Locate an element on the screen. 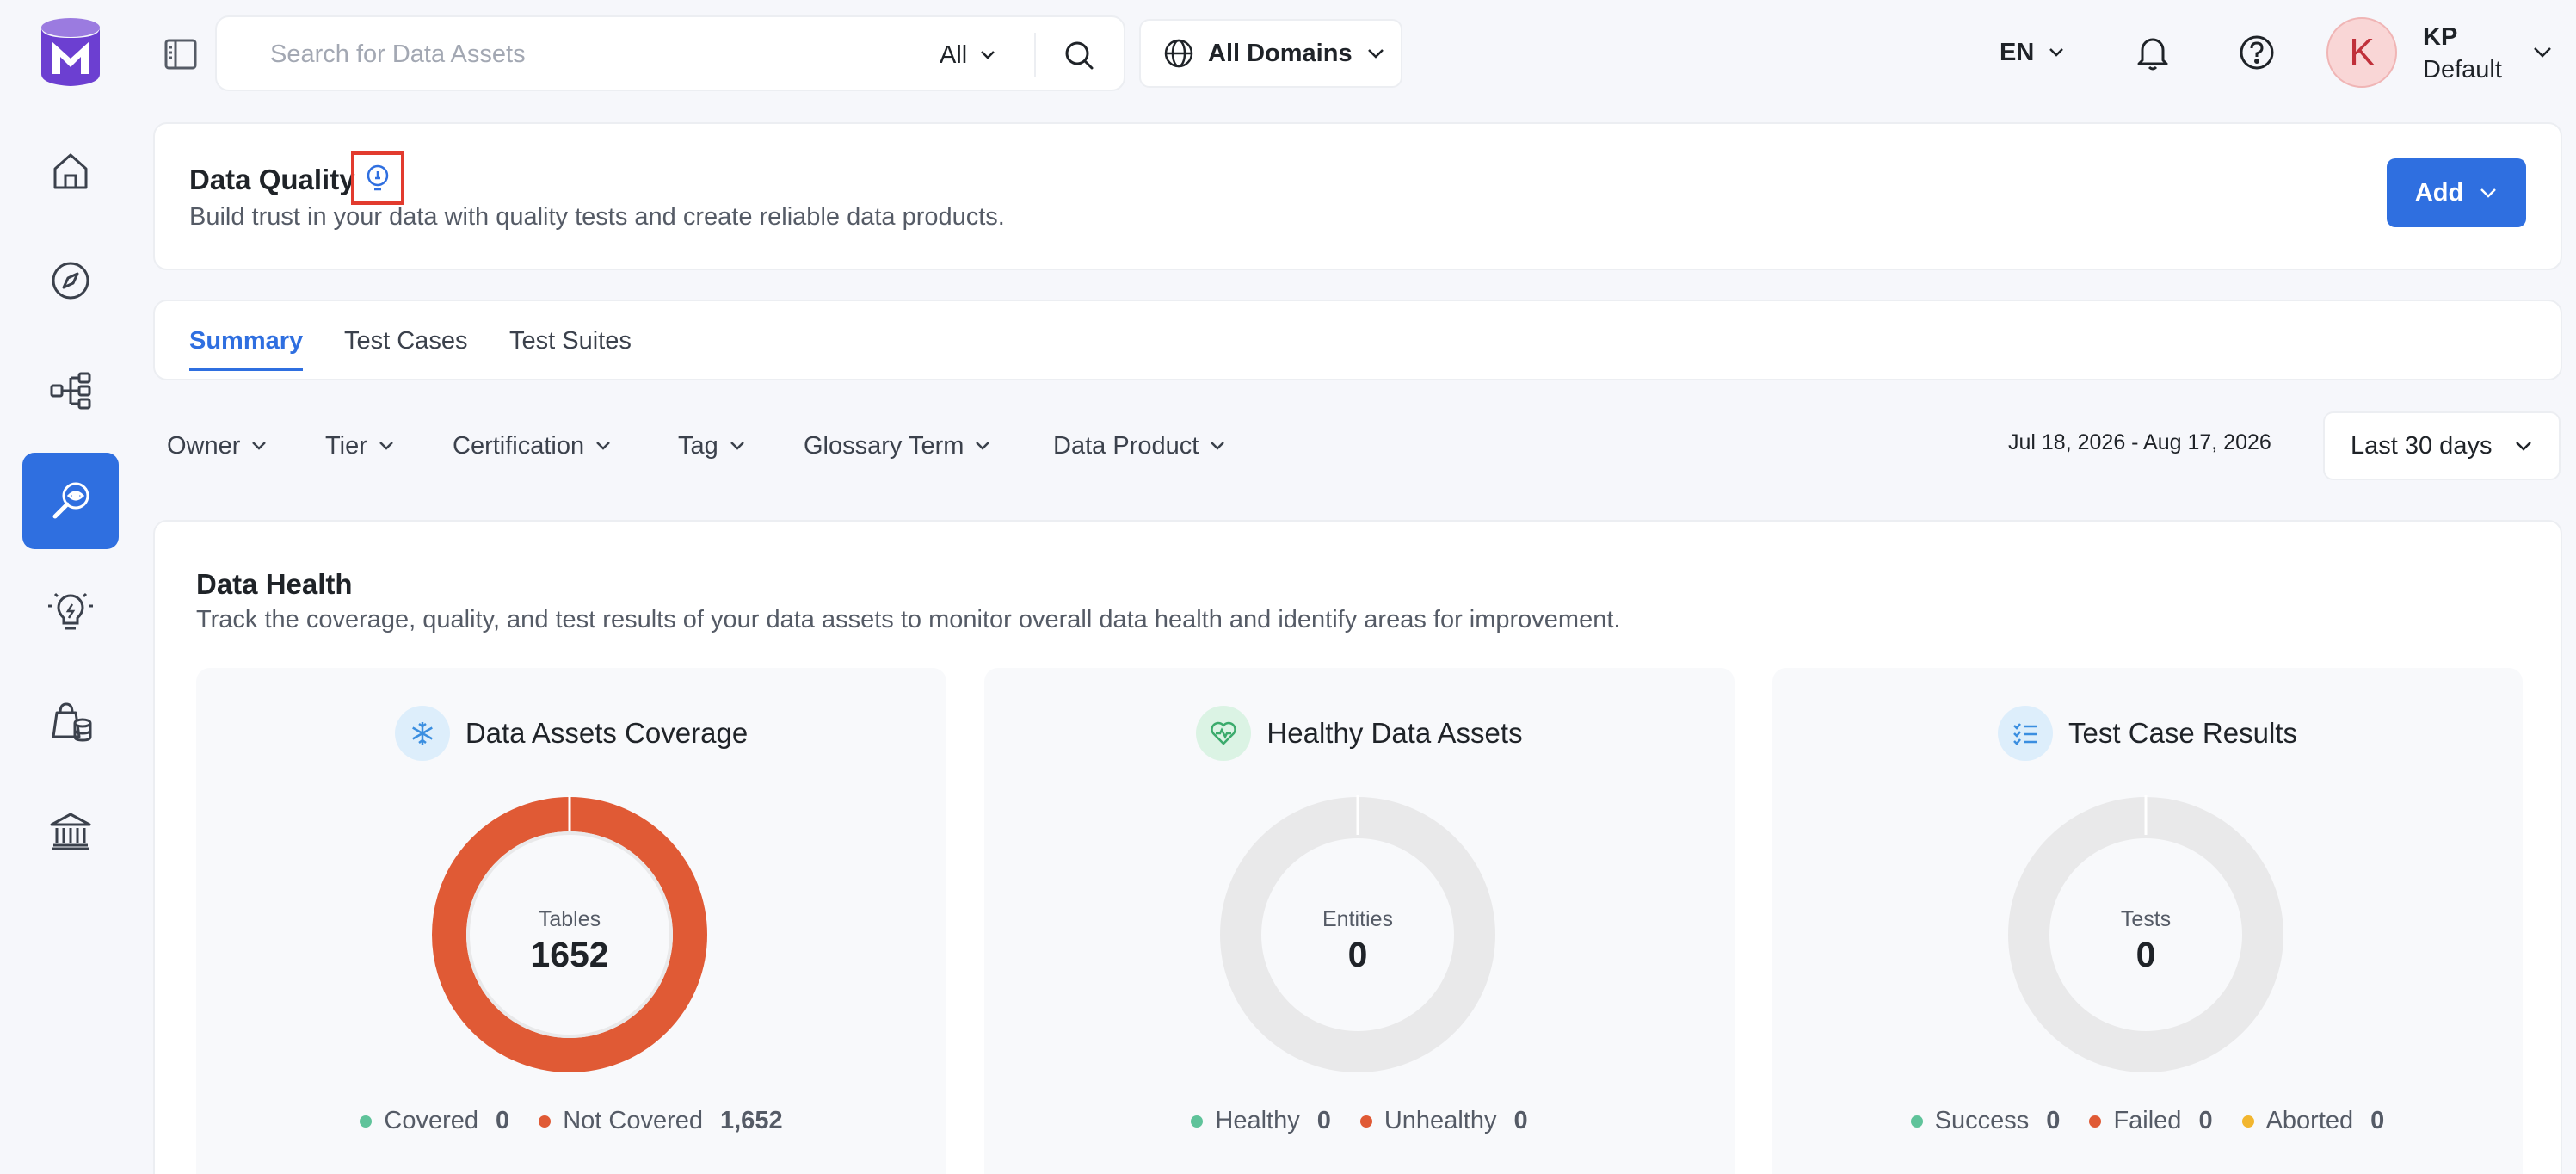  domains-dropdown: All Domains is located at coordinates (1270, 53).